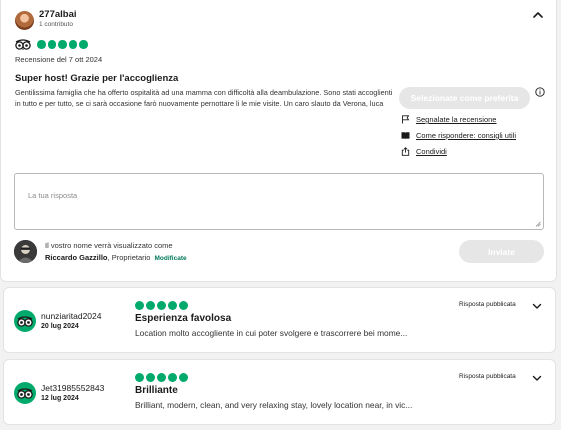 The width and height of the screenshot is (561, 430). Describe the element at coordinates (129, 257) in the screenshot. I see `owner-role: , Proprietario` at that location.